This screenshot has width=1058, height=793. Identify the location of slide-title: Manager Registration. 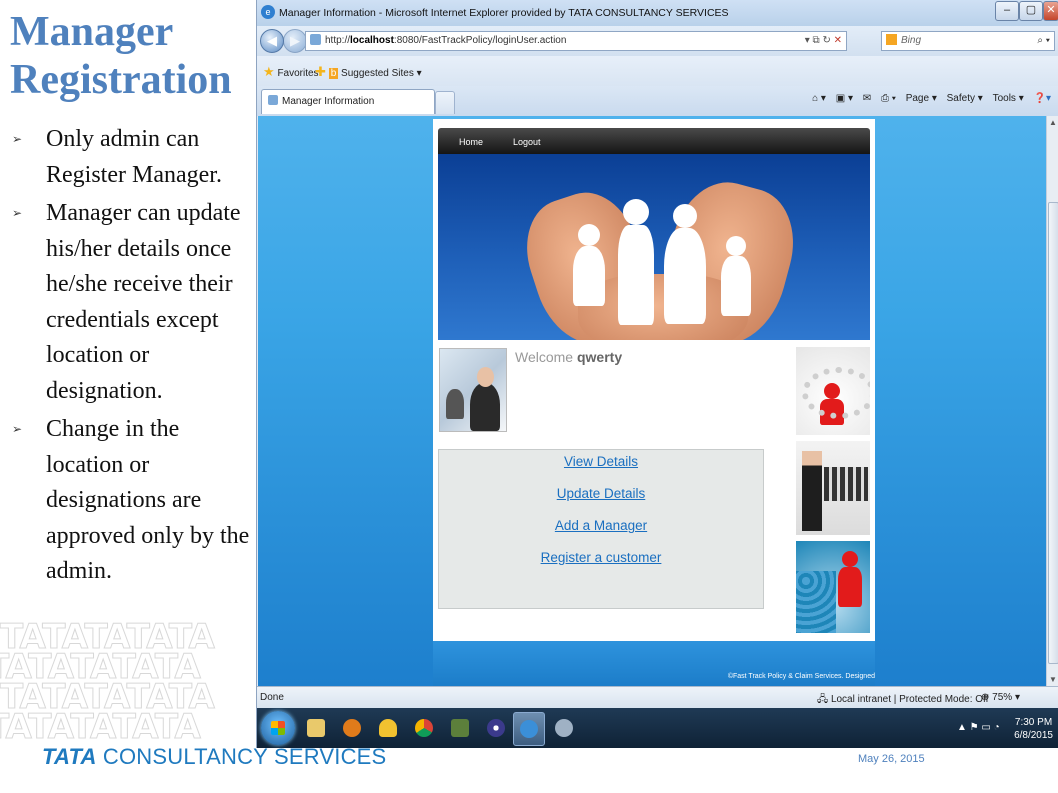
(132, 56).